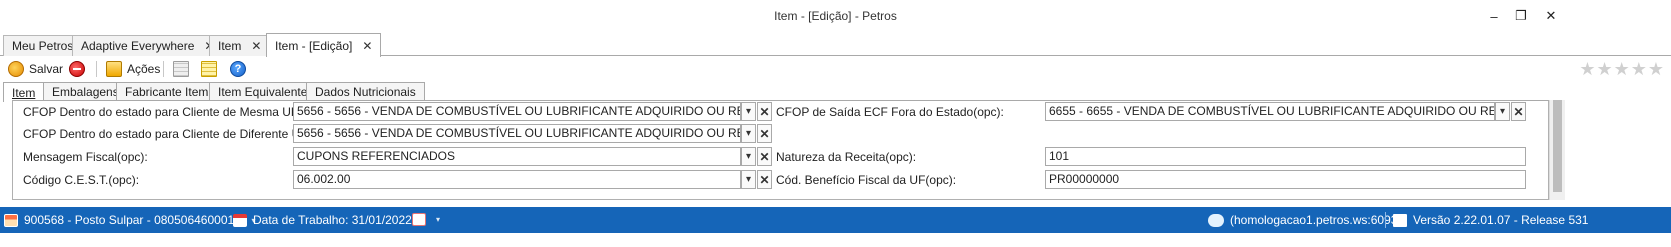 The width and height of the screenshot is (1671, 247). Describe the element at coordinates (209, 69) in the screenshot. I see `notes-icon` at that location.